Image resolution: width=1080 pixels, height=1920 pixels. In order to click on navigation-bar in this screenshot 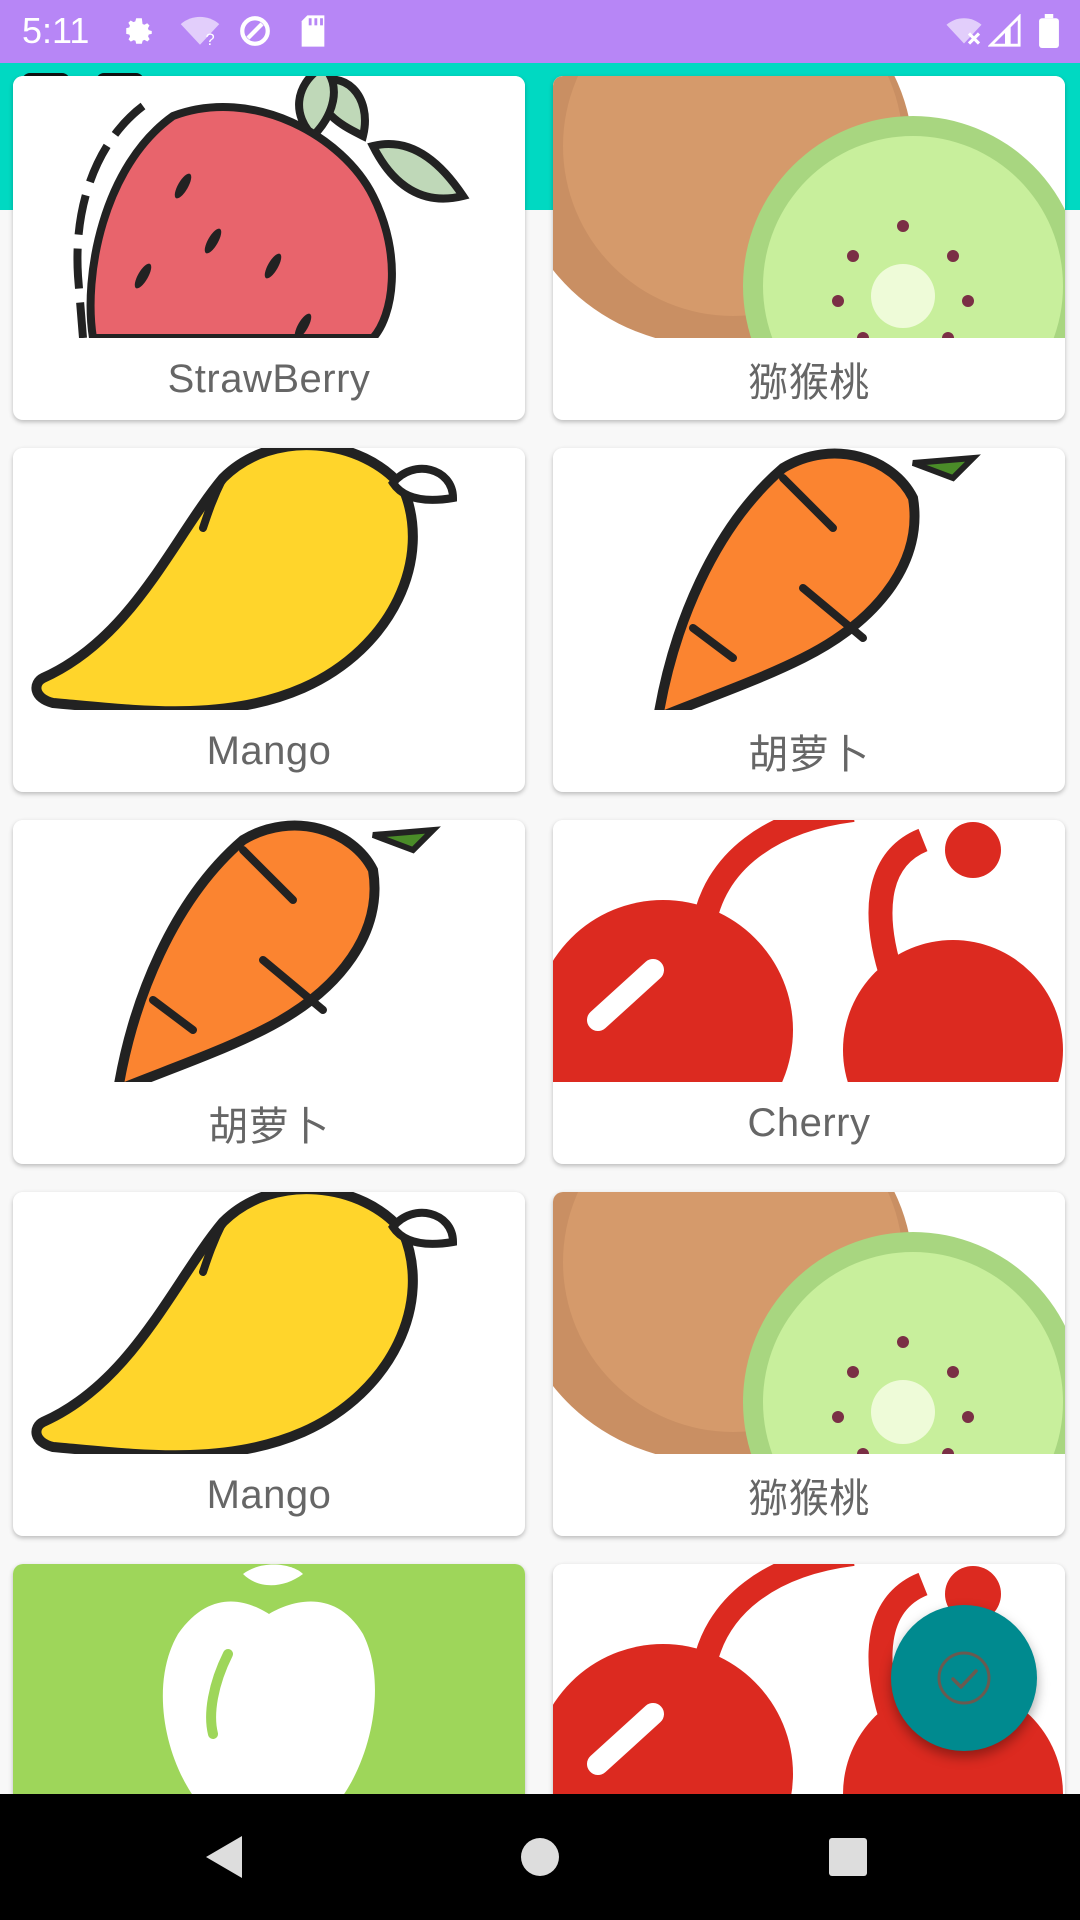, I will do `click(540, 1857)`.